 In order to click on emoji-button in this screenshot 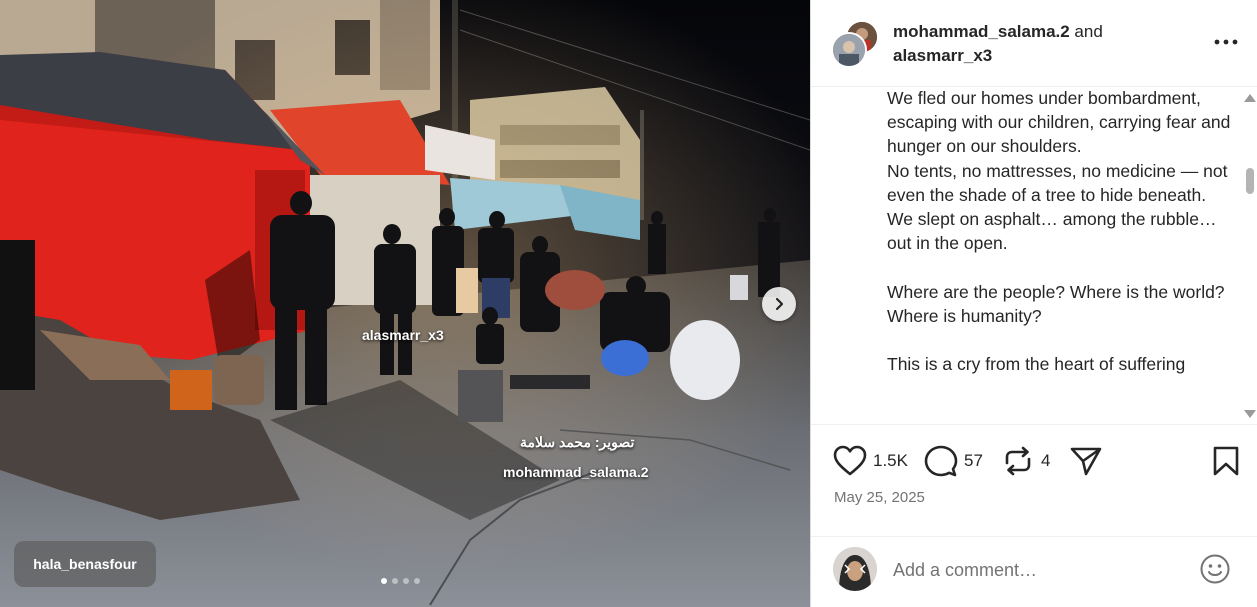, I will do `click(1215, 569)`.